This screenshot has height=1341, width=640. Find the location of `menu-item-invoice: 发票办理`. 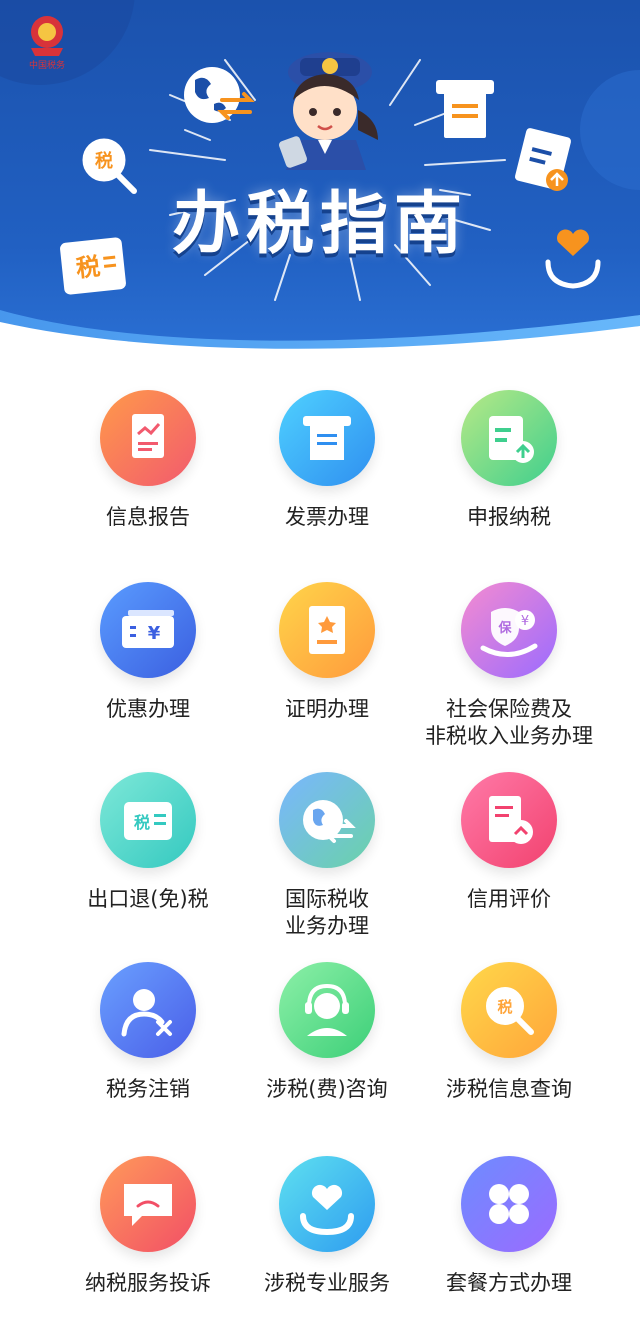

menu-item-invoice: 发票办理 is located at coordinates (327, 460).